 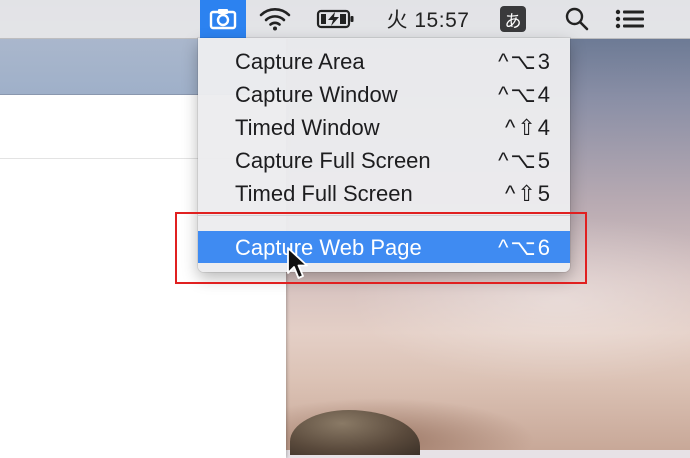 I want to click on menu-item-label: Capture Full Screen, so click(x=333, y=160).